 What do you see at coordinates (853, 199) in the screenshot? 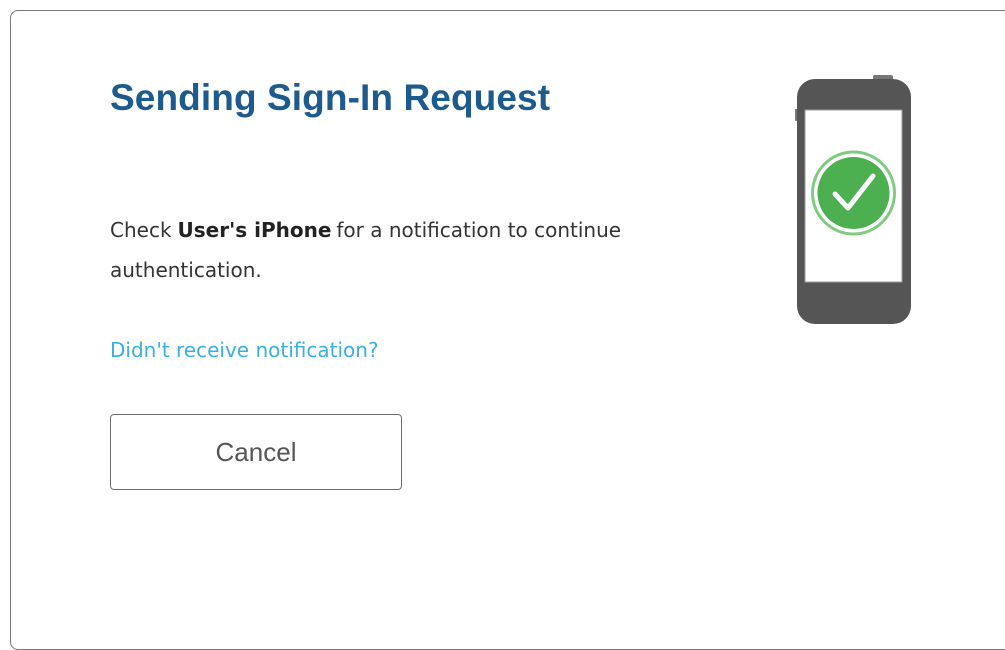
I see `phone-checkmark-icon` at bounding box center [853, 199].